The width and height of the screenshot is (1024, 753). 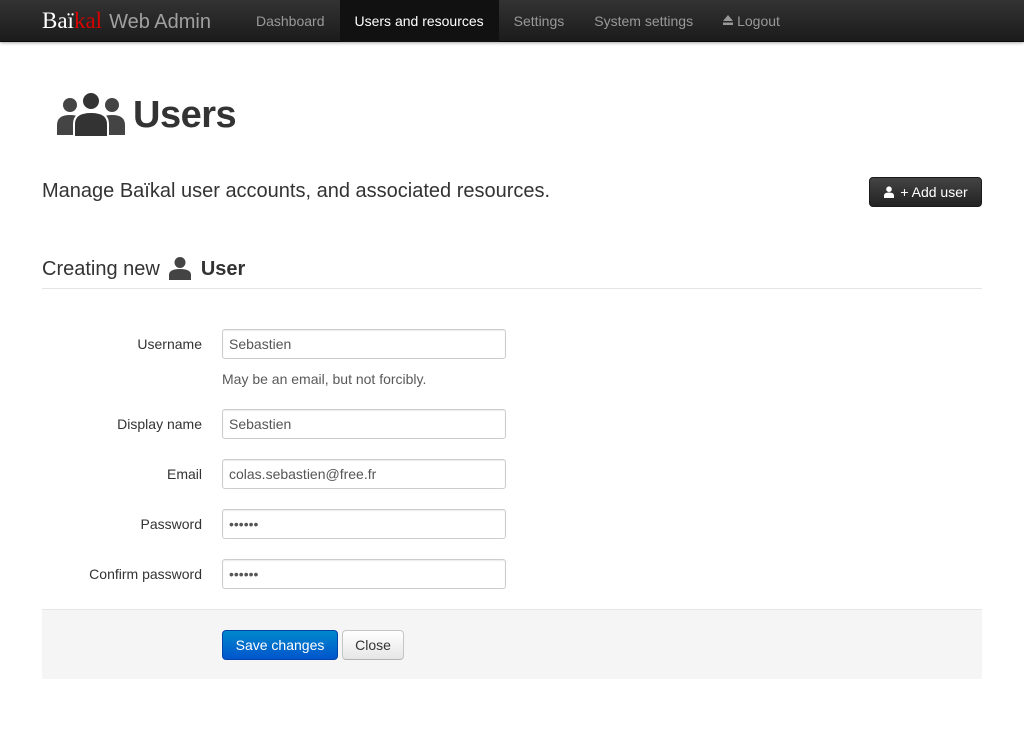 What do you see at coordinates (91, 114) in the screenshot?
I see `users-group-icon` at bounding box center [91, 114].